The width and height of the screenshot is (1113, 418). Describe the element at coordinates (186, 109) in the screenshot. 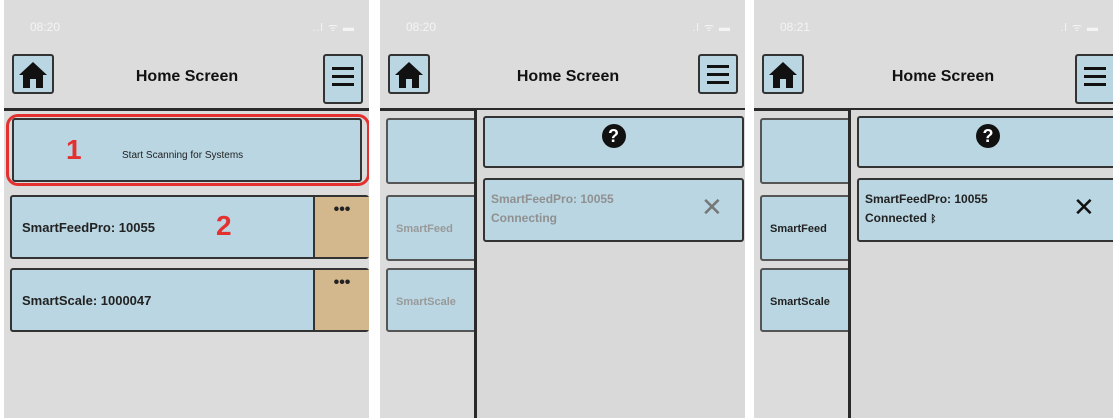

I see `header-divider` at that location.